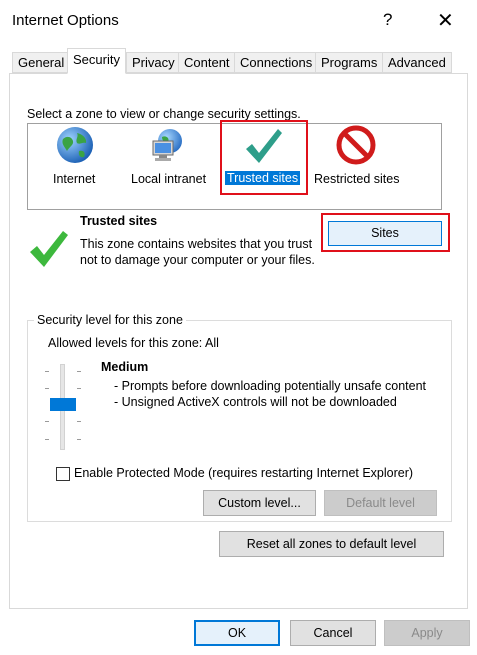 This screenshot has width=477, height=655. What do you see at coordinates (96, 61) in the screenshot?
I see `tab-security: Security` at bounding box center [96, 61].